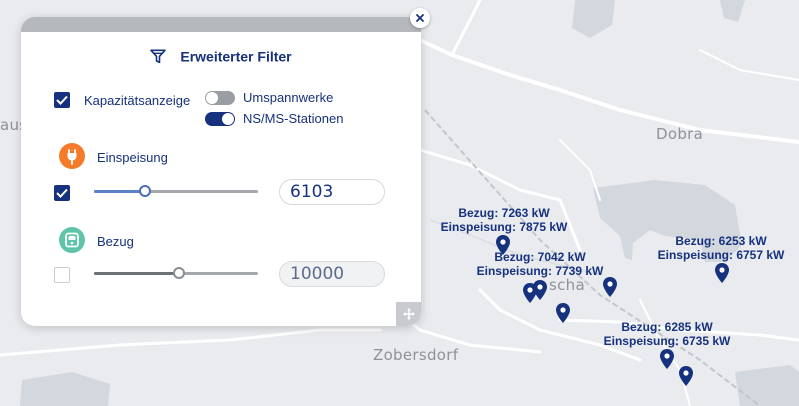  I want to click on umspannwerke-label: Umspannwerke, so click(288, 97).